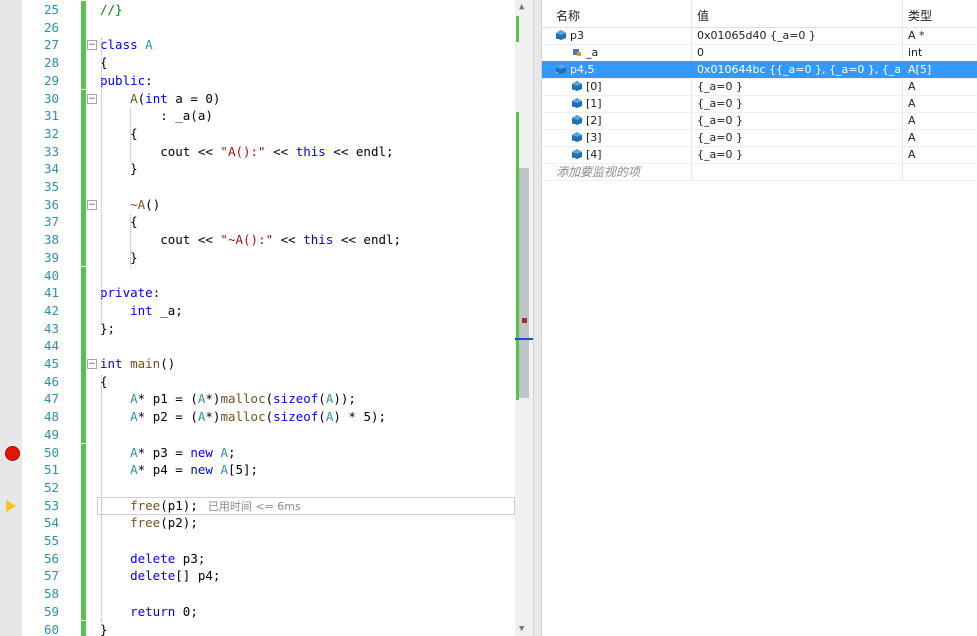  I want to click on watch-row: ▷[2]{_a=0 }A, so click(759, 121).